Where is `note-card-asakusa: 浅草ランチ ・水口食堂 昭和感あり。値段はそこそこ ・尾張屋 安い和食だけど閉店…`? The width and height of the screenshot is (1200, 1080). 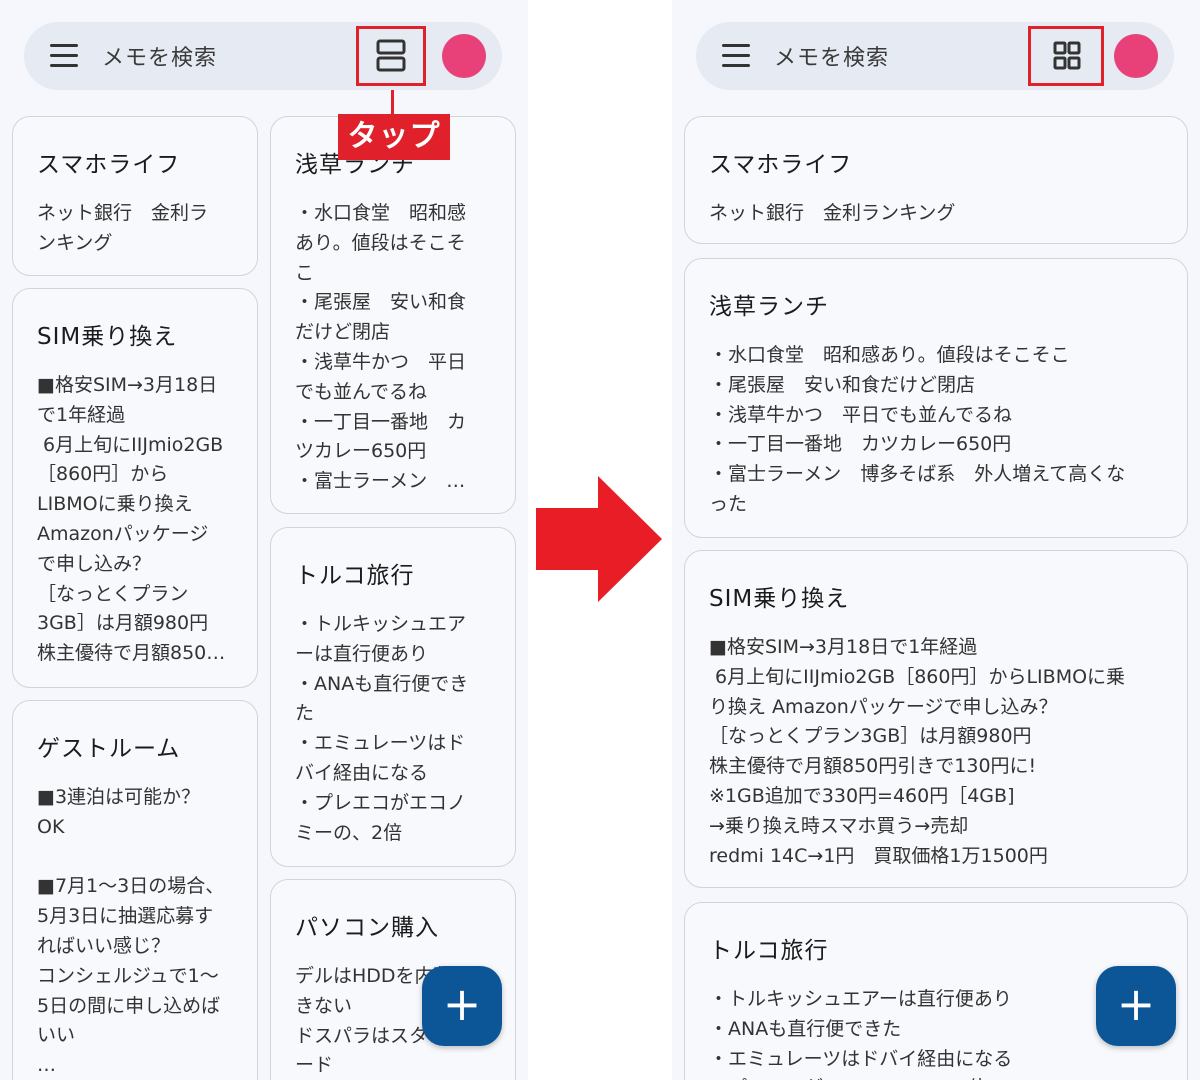 note-card-asakusa: 浅草ランチ ・水口食堂 昭和感あり。値段はそこそこ ・尾張屋 安い和食だけど閉店… is located at coordinates (936, 398).